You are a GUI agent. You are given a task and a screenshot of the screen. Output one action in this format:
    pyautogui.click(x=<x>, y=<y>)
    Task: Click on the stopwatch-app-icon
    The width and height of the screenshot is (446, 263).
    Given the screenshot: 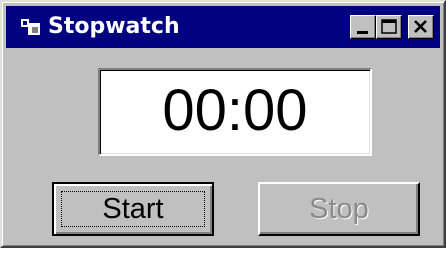 What is the action you would take?
    pyautogui.click(x=31, y=27)
    